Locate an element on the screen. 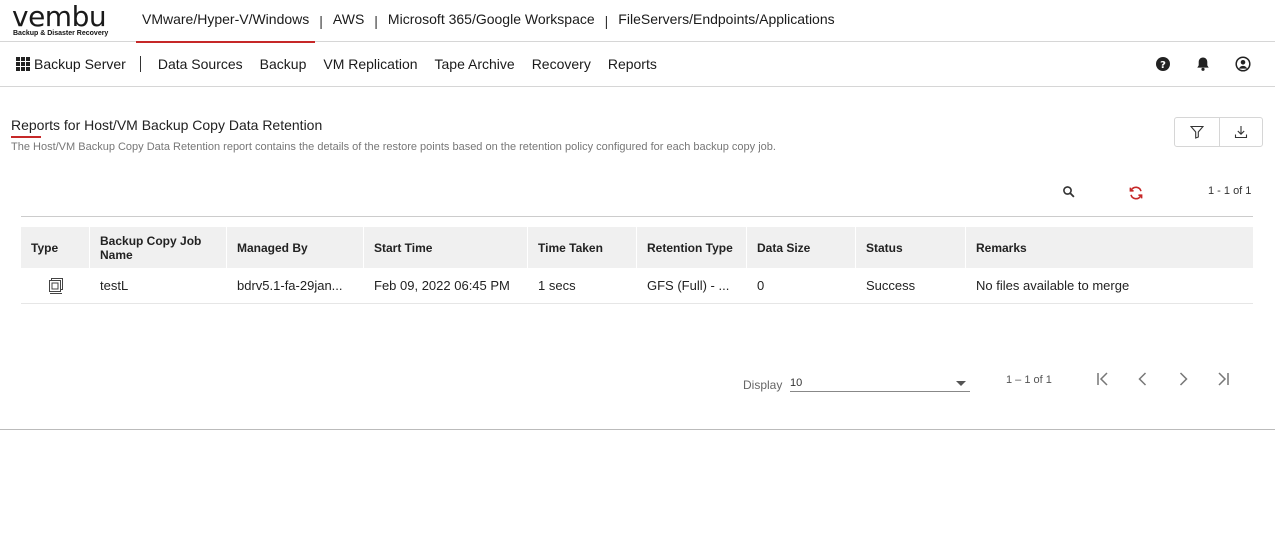 Image resolution: width=1275 pixels, height=543 pixels. filter-icon is located at coordinates (1196, 132).